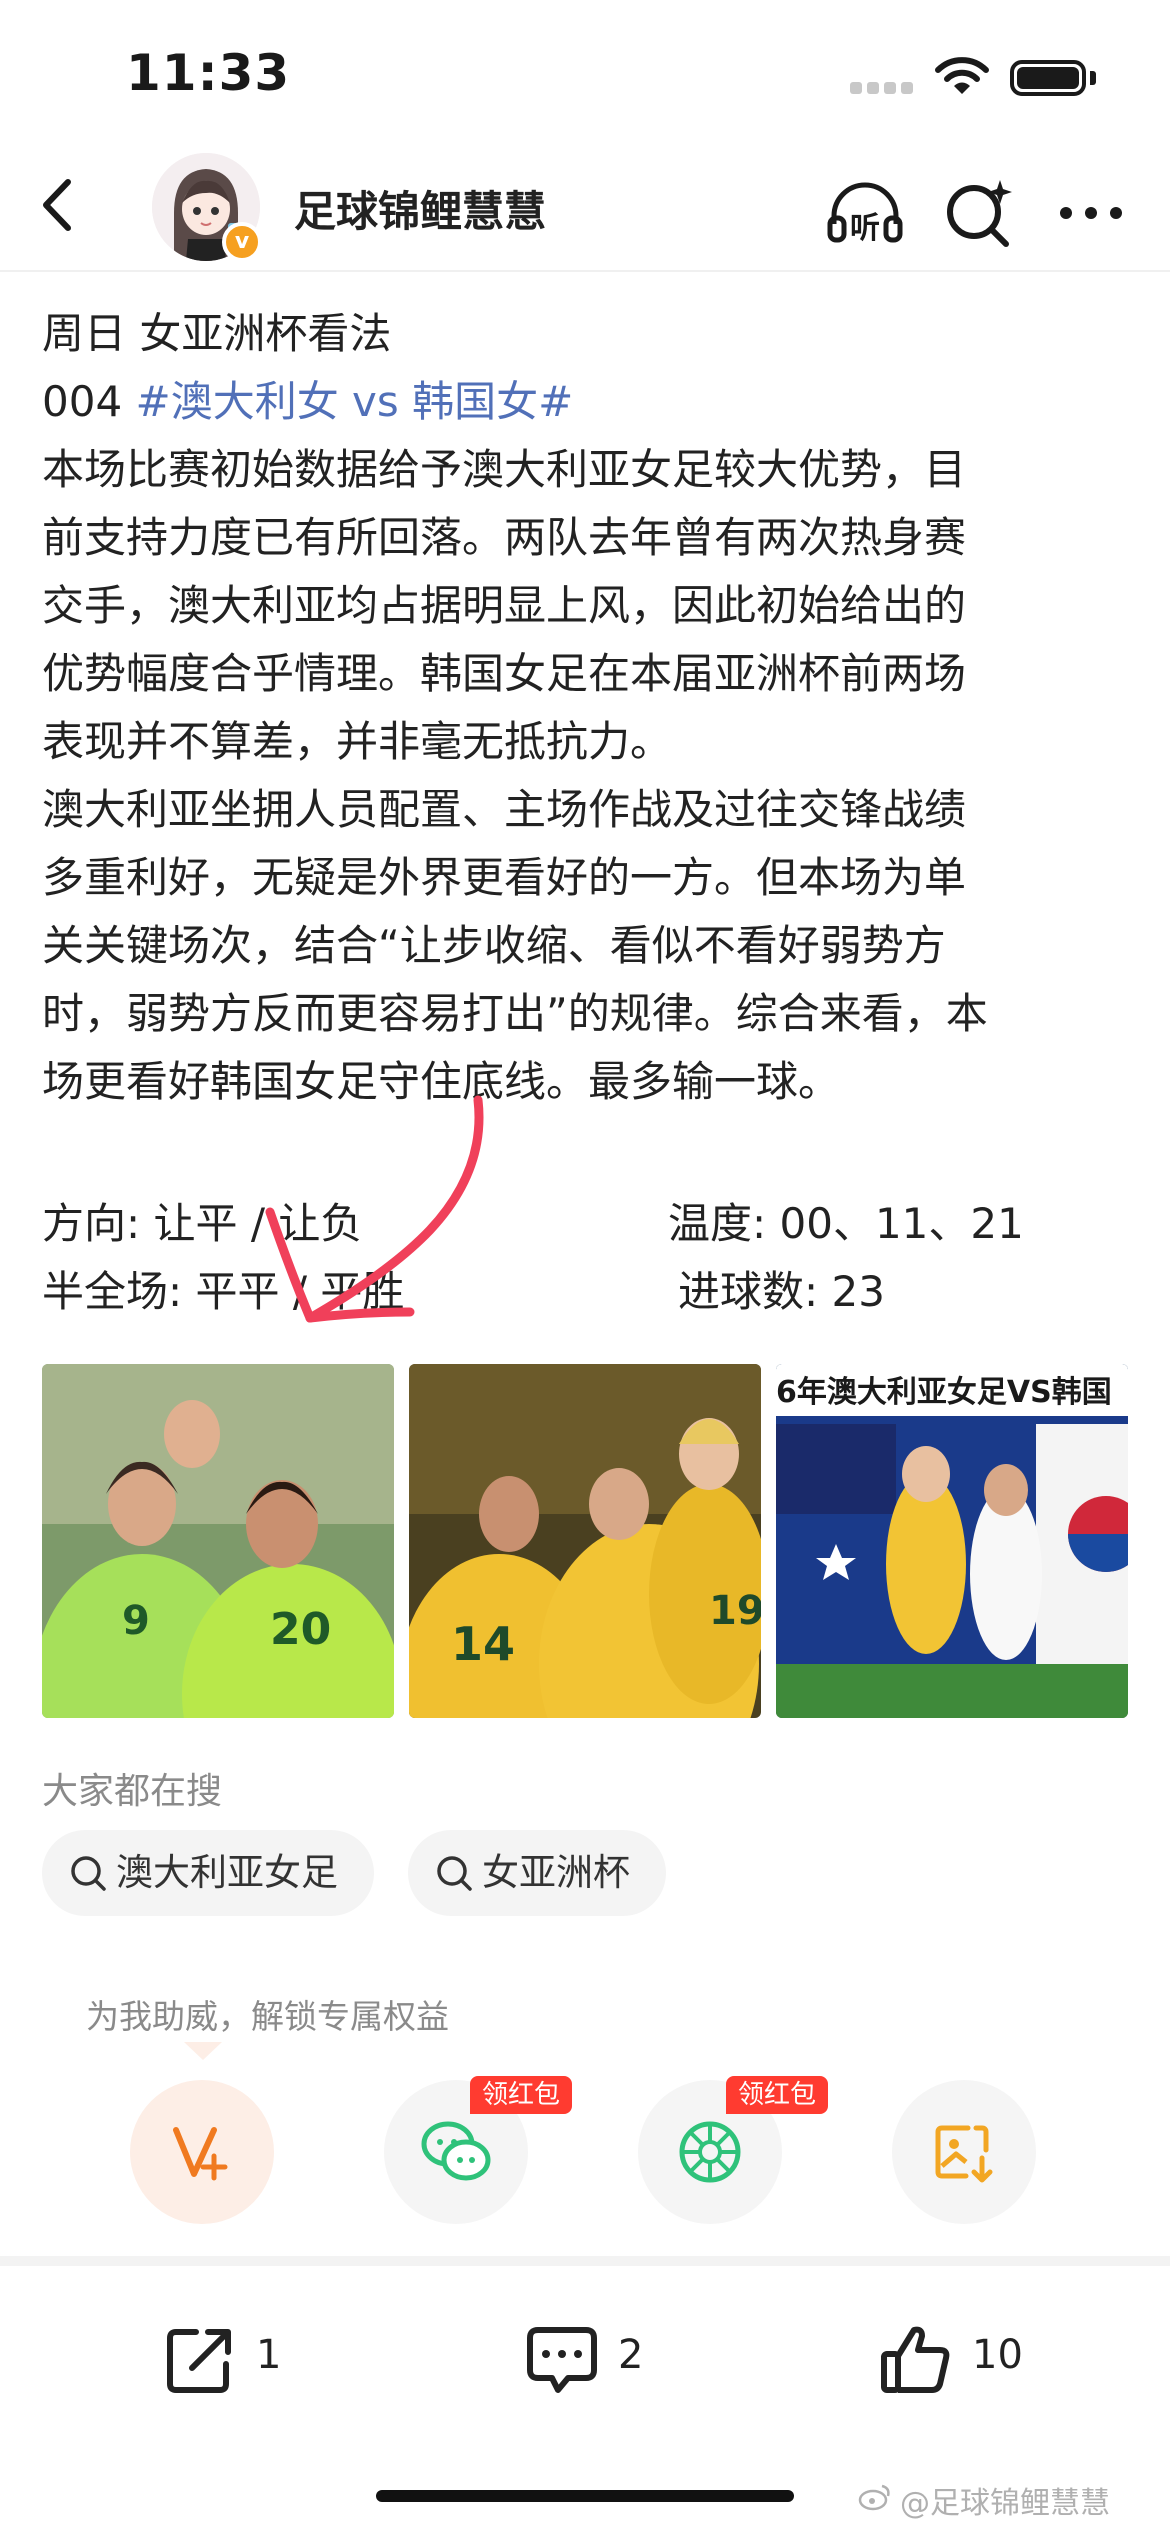 This screenshot has width=1170, height=2532. What do you see at coordinates (562, 2360) in the screenshot?
I see `comment-icon` at bounding box center [562, 2360].